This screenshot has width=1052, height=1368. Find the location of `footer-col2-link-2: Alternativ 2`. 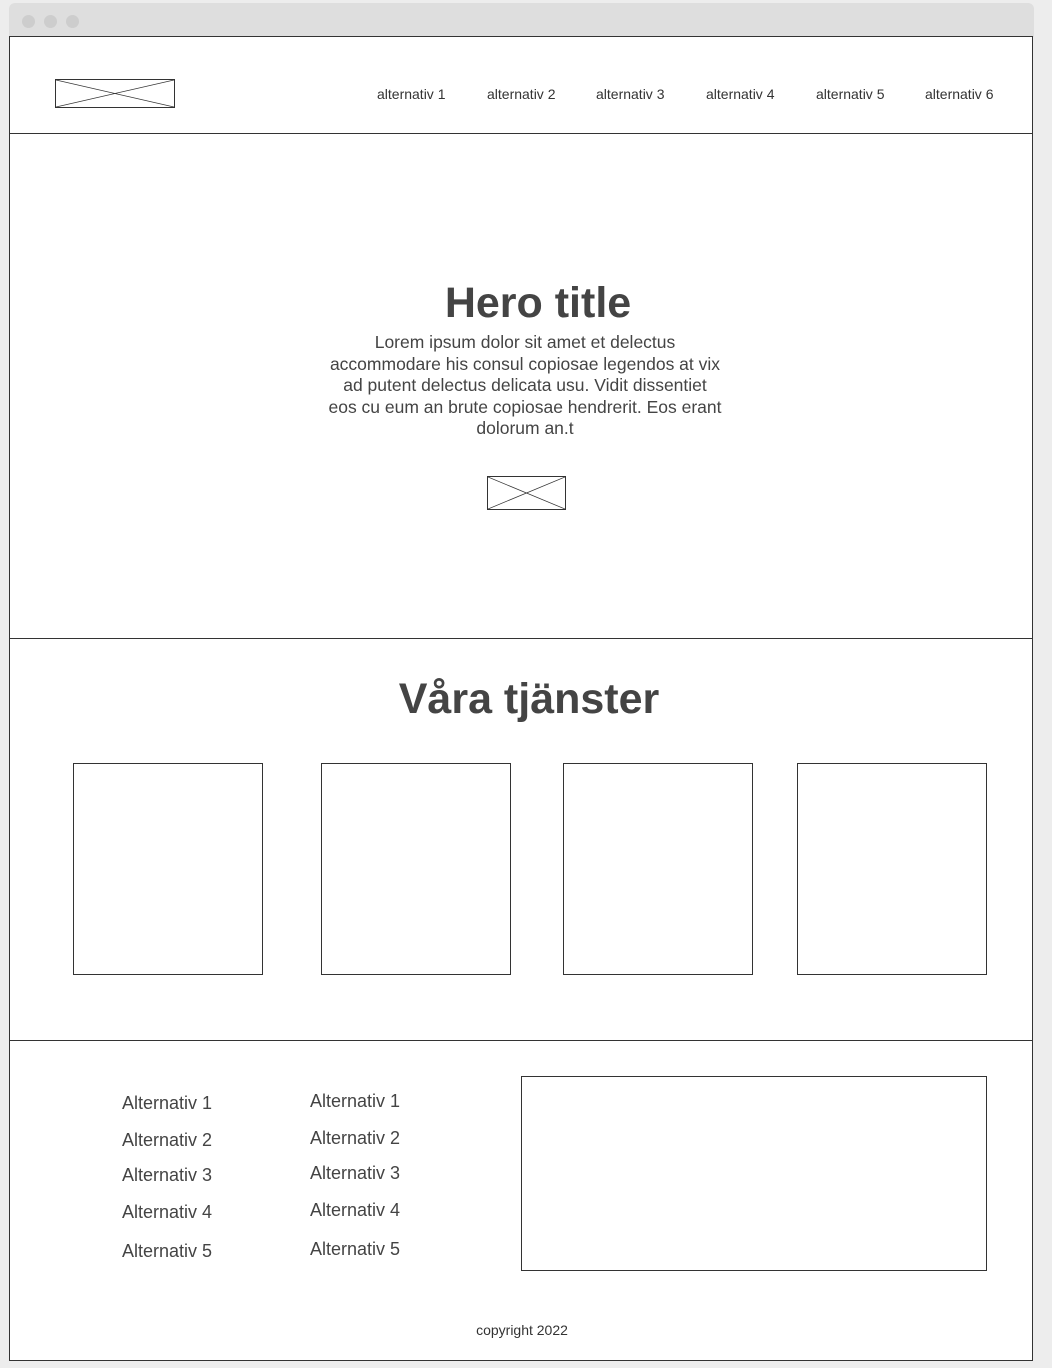

footer-col2-link-2: Alternativ 2 is located at coordinates (355, 1138).